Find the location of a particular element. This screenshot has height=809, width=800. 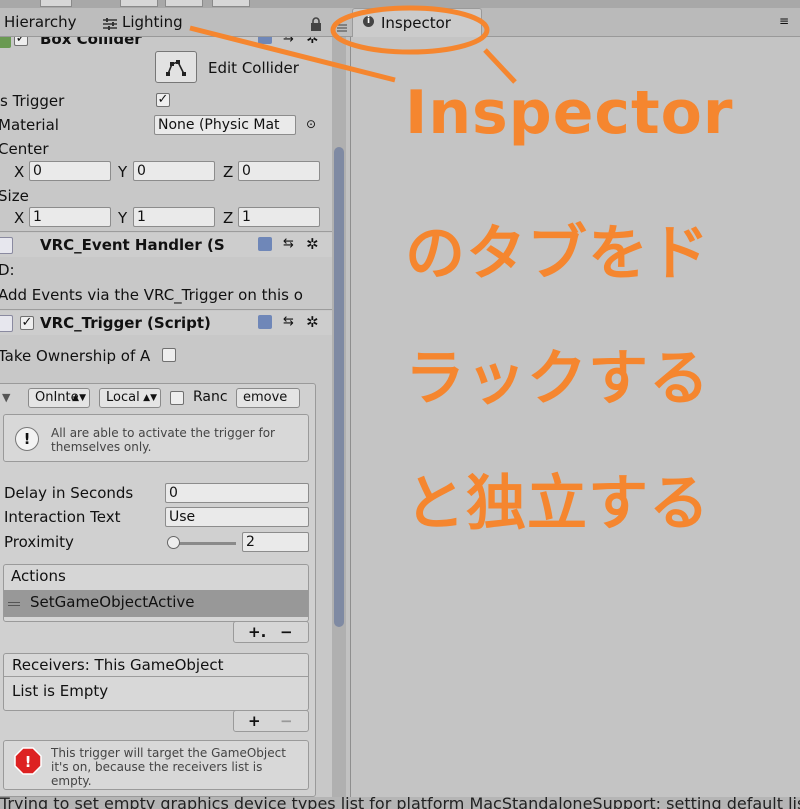

trigger-event-dropdown: OnInte ▲▼ is located at coordinates (59, 398).